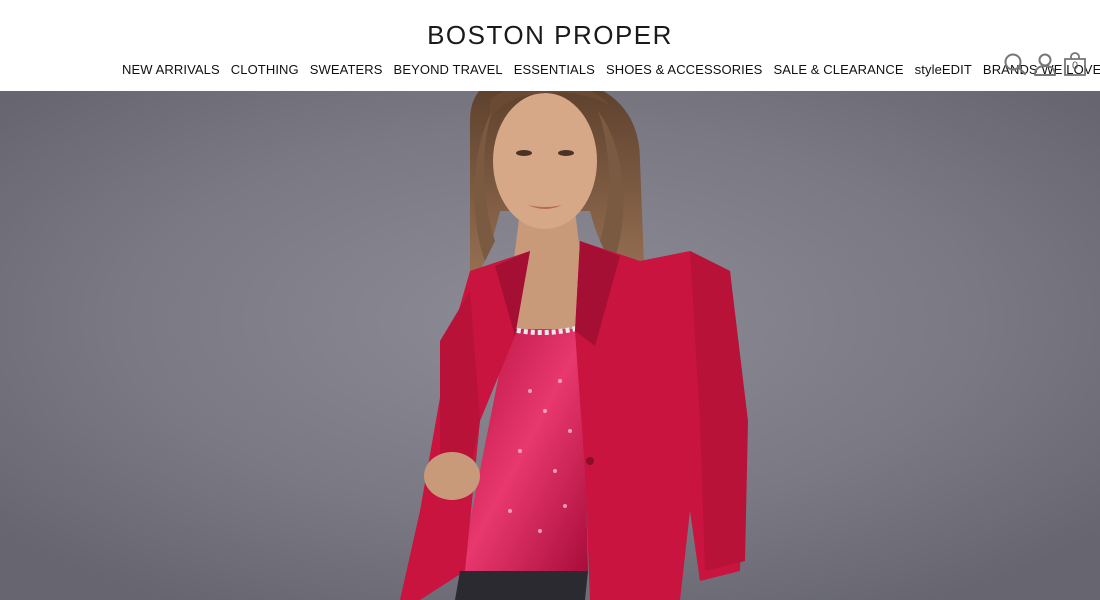 This screenshot has width=1100, height=600. I want to click on nav-sweaters: SWEATERS, so click(346, 69).